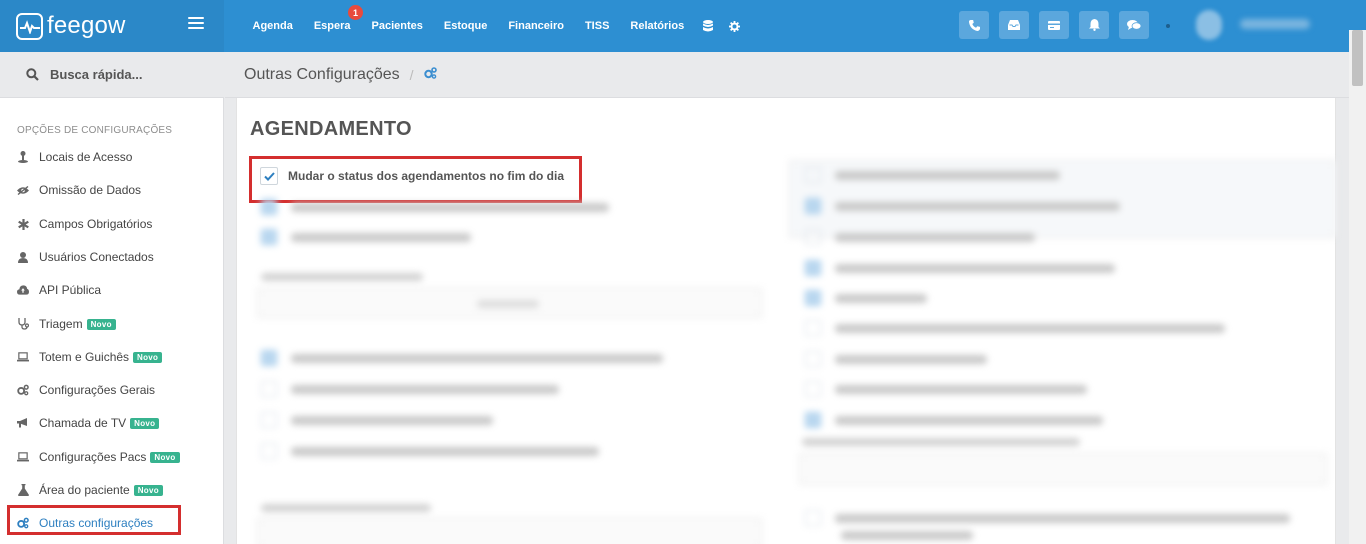 The image size is (1366, 544). I want to click on map-pin-icon, so click(23, 157).